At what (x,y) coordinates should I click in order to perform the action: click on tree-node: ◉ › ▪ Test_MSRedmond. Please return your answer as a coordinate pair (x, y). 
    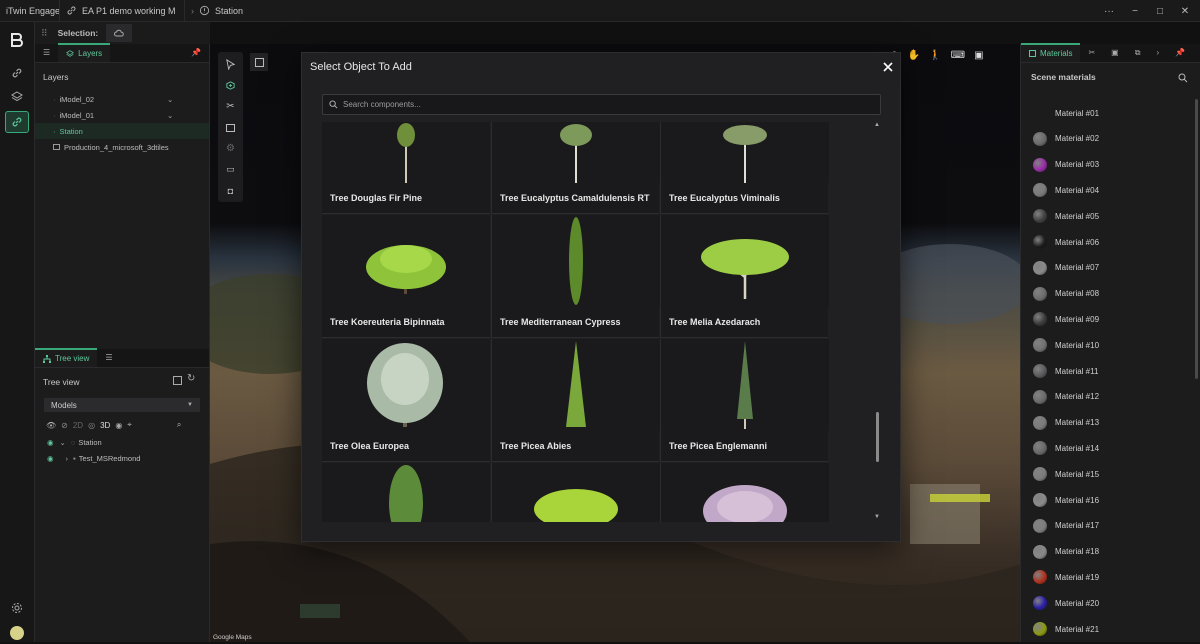
    Looking at the image, I should click on (122, 458).